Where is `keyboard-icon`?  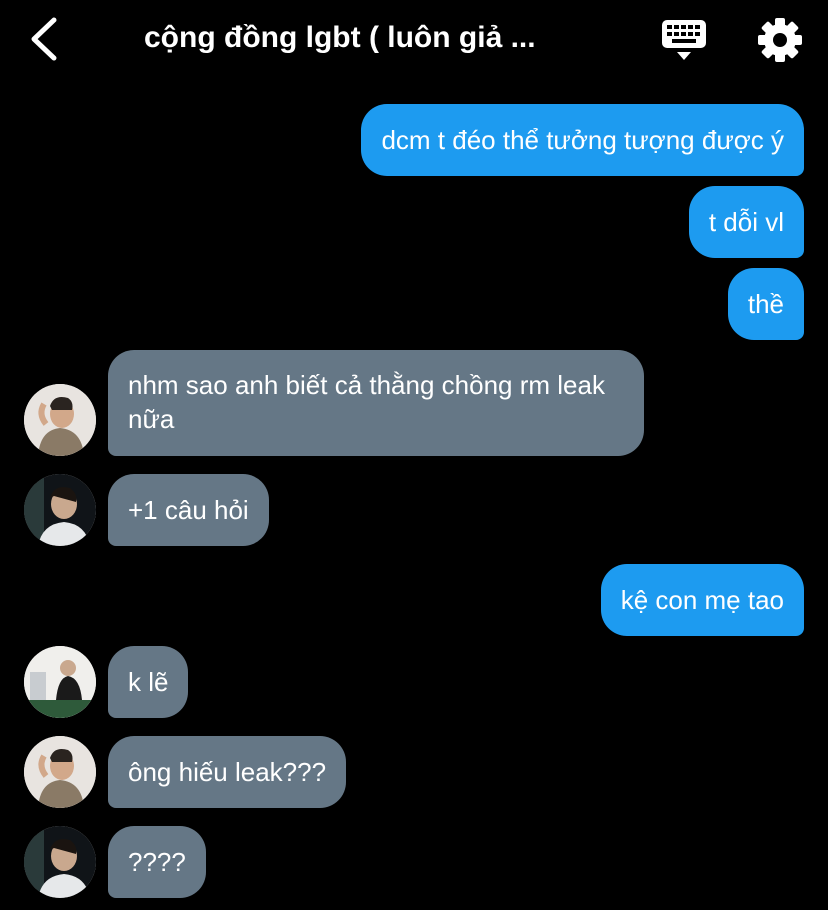 keyboard-icon is located at coordinates (684, 40).